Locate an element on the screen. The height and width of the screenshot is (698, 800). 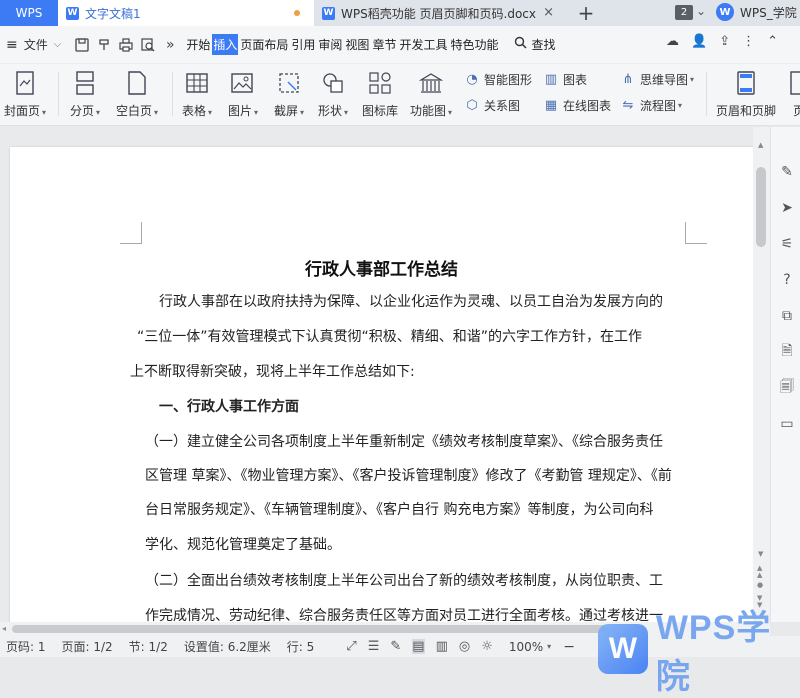
shapes-icon: ⧉ is located at coordinates (787, 316).